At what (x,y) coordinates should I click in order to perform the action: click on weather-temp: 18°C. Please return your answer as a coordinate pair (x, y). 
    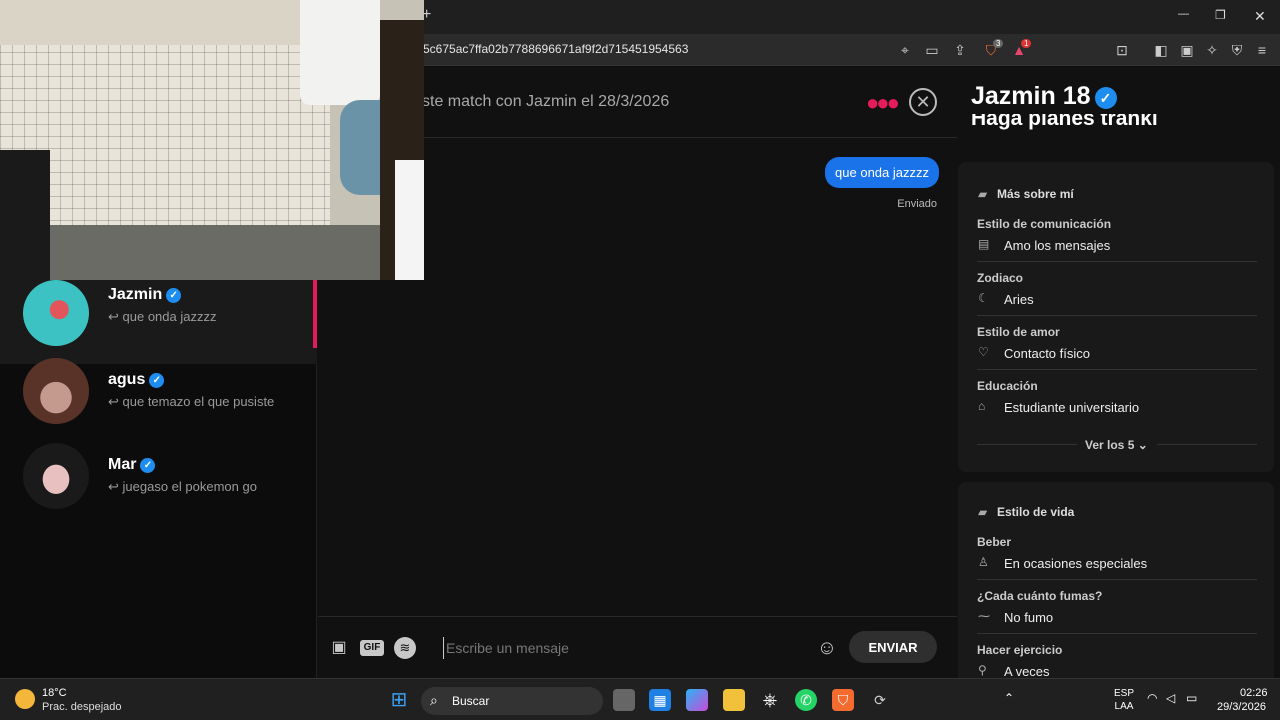
    Looking at the image, I should click on (54, 693).